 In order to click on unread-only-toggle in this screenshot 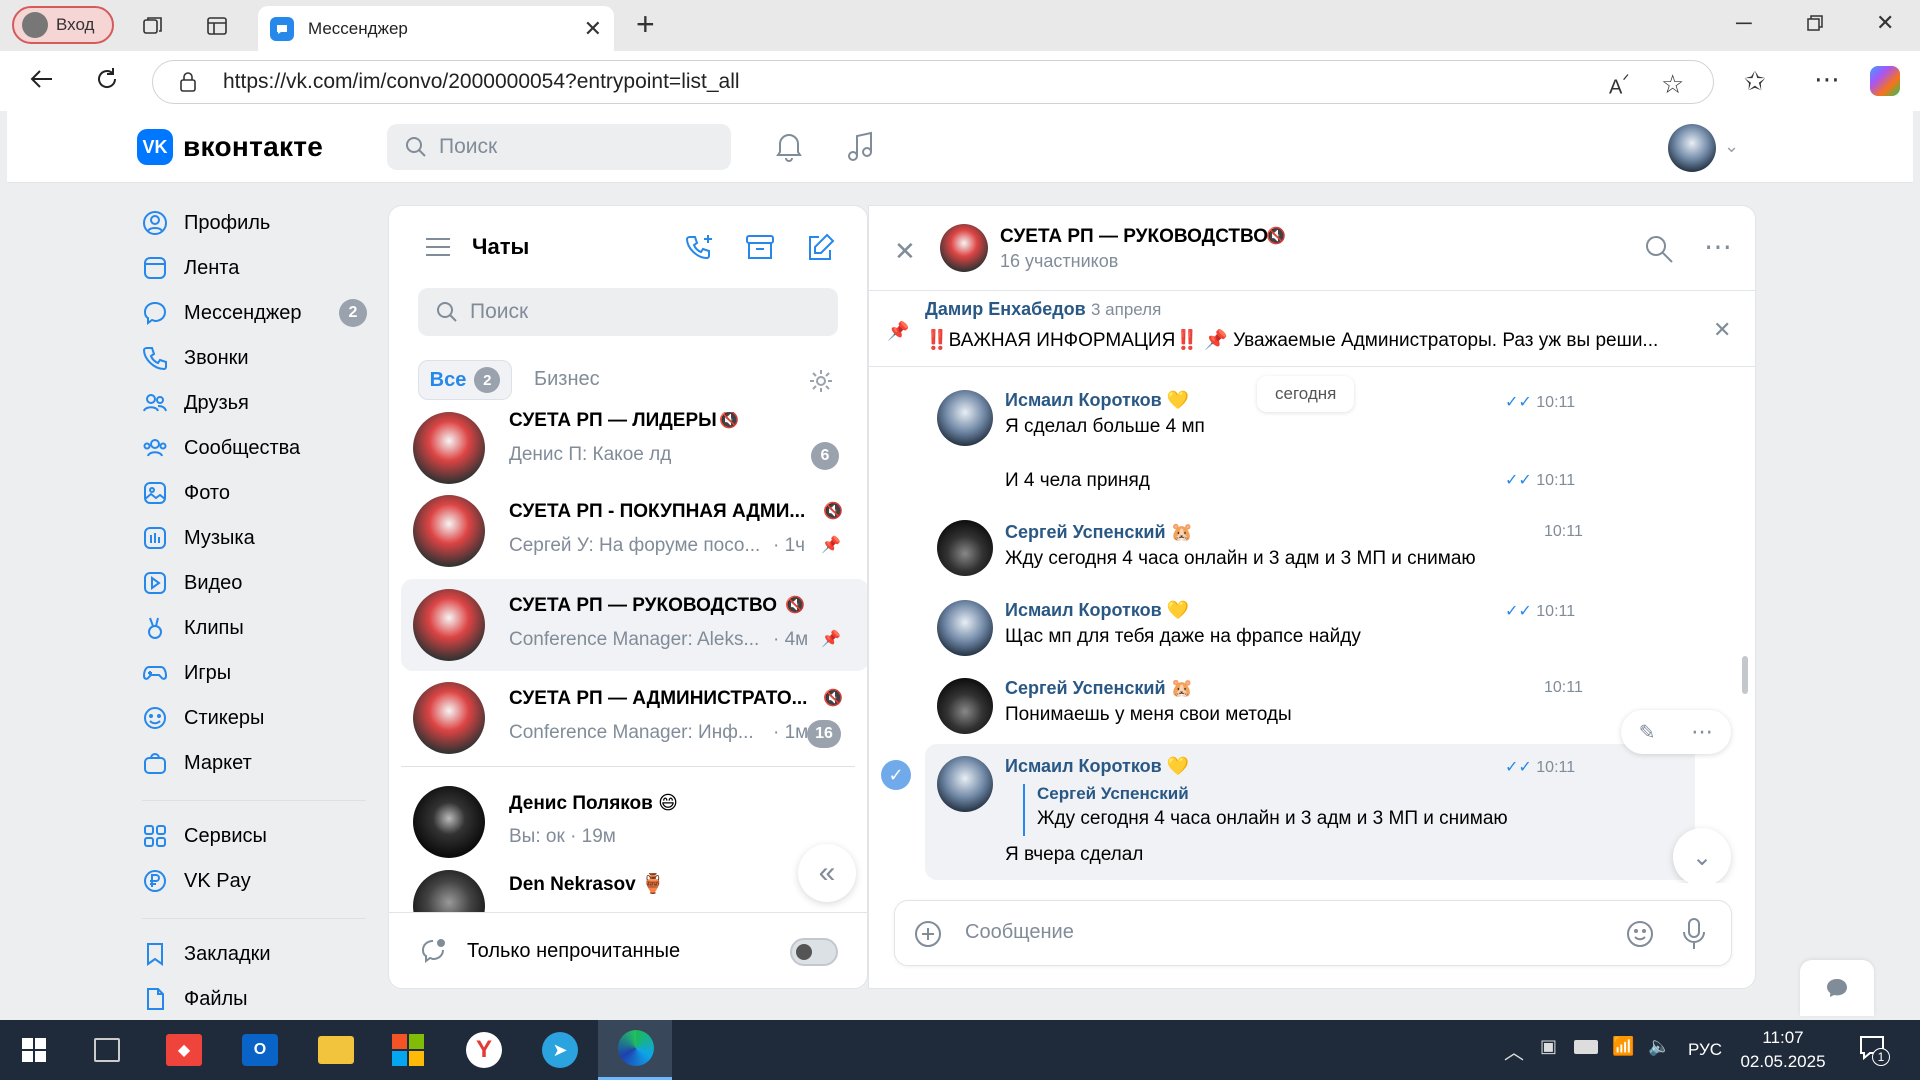, I will do `click(814, 952)`.